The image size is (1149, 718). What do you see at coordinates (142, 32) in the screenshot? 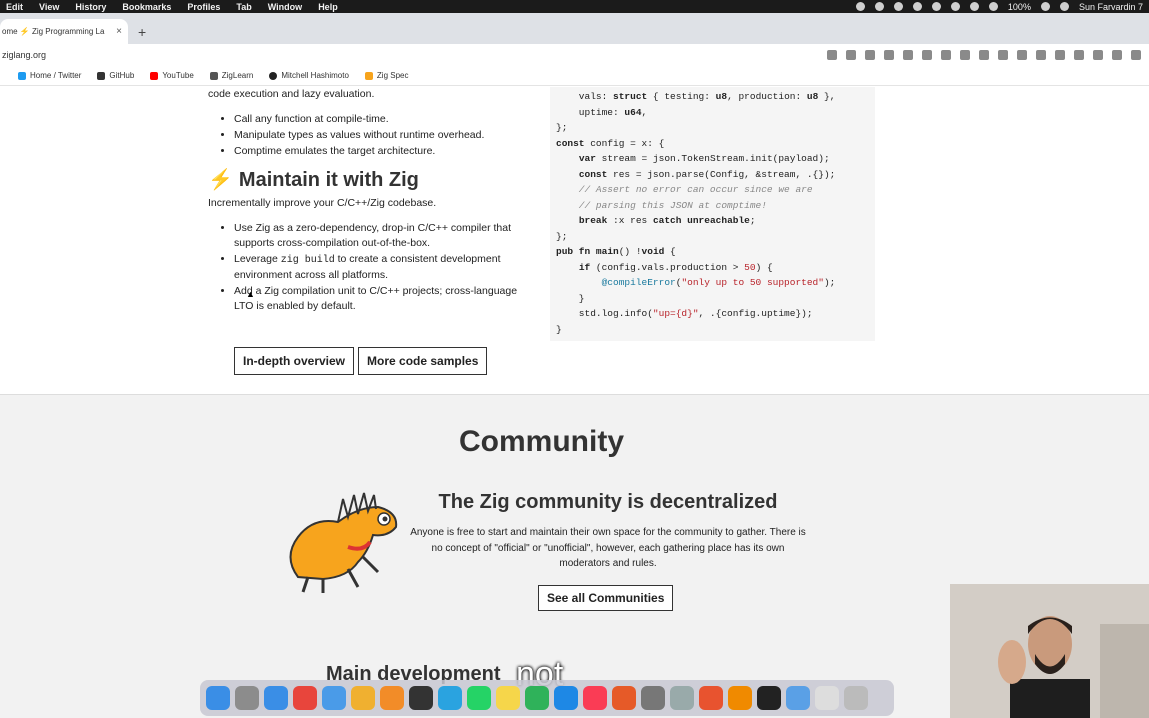
I see `new-tab-button: +` at bounding box center [142, 32].